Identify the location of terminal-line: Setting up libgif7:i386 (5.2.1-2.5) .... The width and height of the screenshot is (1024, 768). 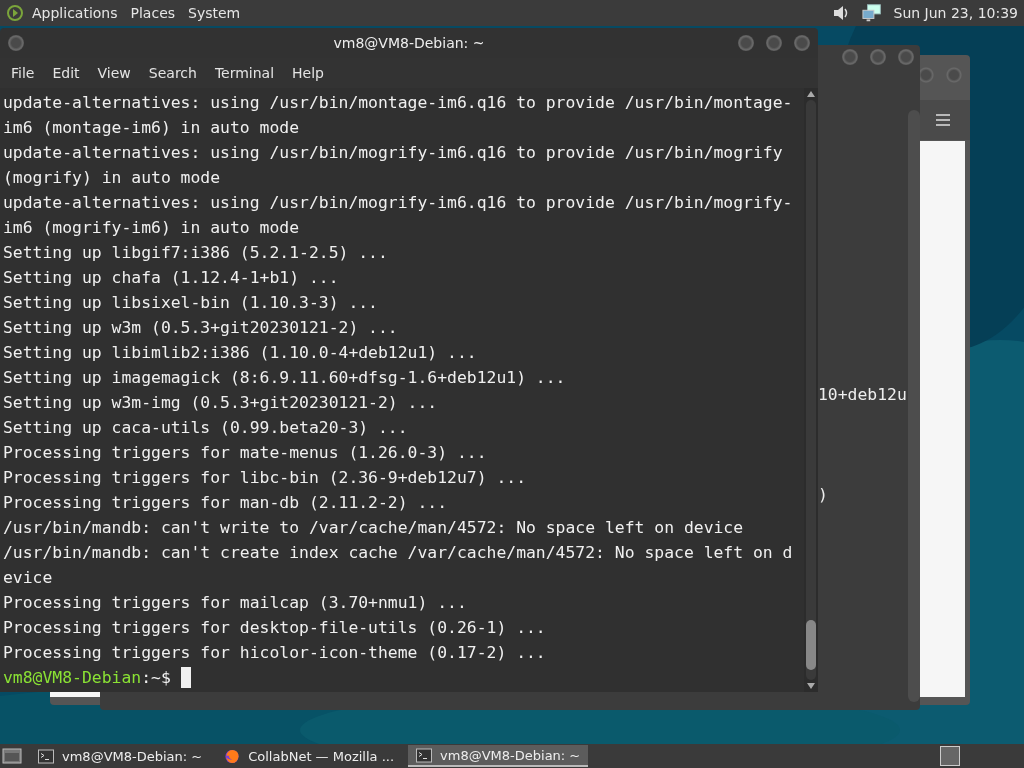
(196, 253).